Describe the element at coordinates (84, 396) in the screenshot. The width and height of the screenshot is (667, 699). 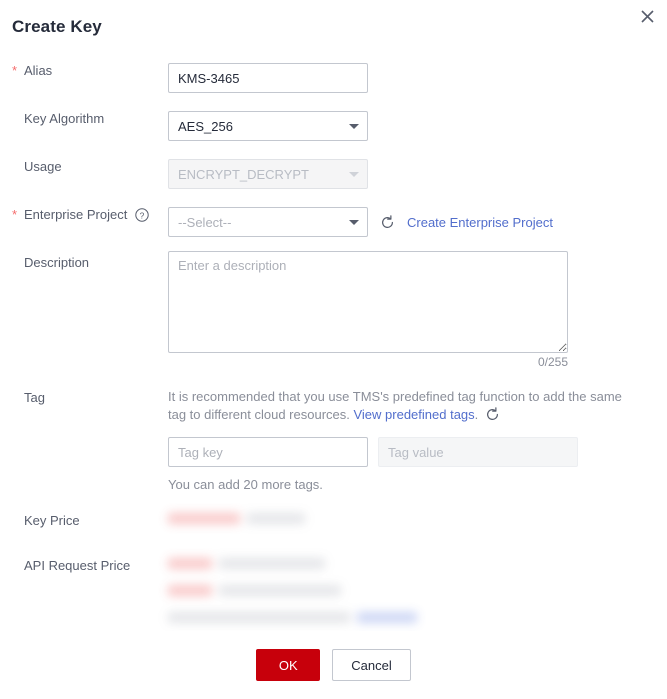
I see `tag-label-col: * Tag` at that location.